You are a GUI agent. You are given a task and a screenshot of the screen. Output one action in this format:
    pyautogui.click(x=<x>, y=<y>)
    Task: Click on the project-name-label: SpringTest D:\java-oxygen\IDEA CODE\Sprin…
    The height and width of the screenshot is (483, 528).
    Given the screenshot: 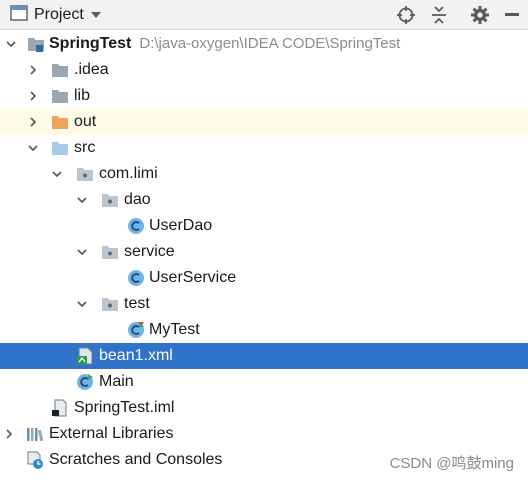 What is the action you would take?
    pyautogui.click(x=225, y=43)
    